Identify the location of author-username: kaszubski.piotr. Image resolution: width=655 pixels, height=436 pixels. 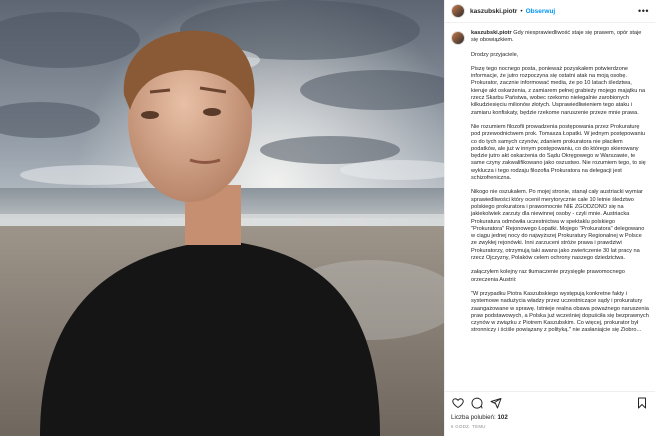
(493, 11).